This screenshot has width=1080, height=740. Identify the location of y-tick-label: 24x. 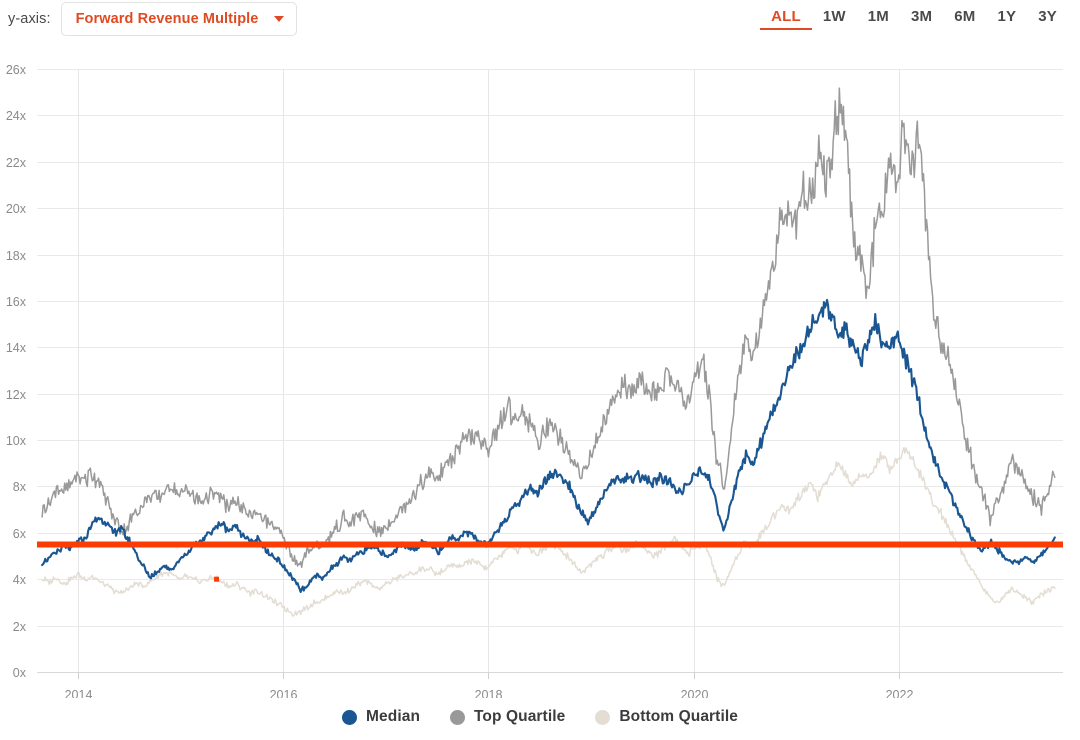
(16, 116).